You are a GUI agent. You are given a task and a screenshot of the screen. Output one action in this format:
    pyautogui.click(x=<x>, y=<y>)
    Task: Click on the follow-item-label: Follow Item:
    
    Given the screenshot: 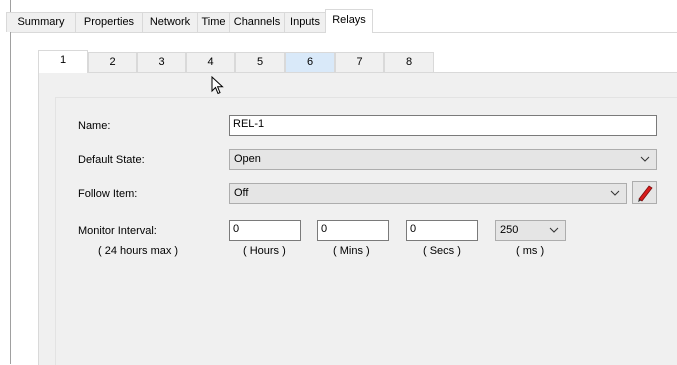 What is the action you would take?
    pyautogui.click(x=108, y=194)
    